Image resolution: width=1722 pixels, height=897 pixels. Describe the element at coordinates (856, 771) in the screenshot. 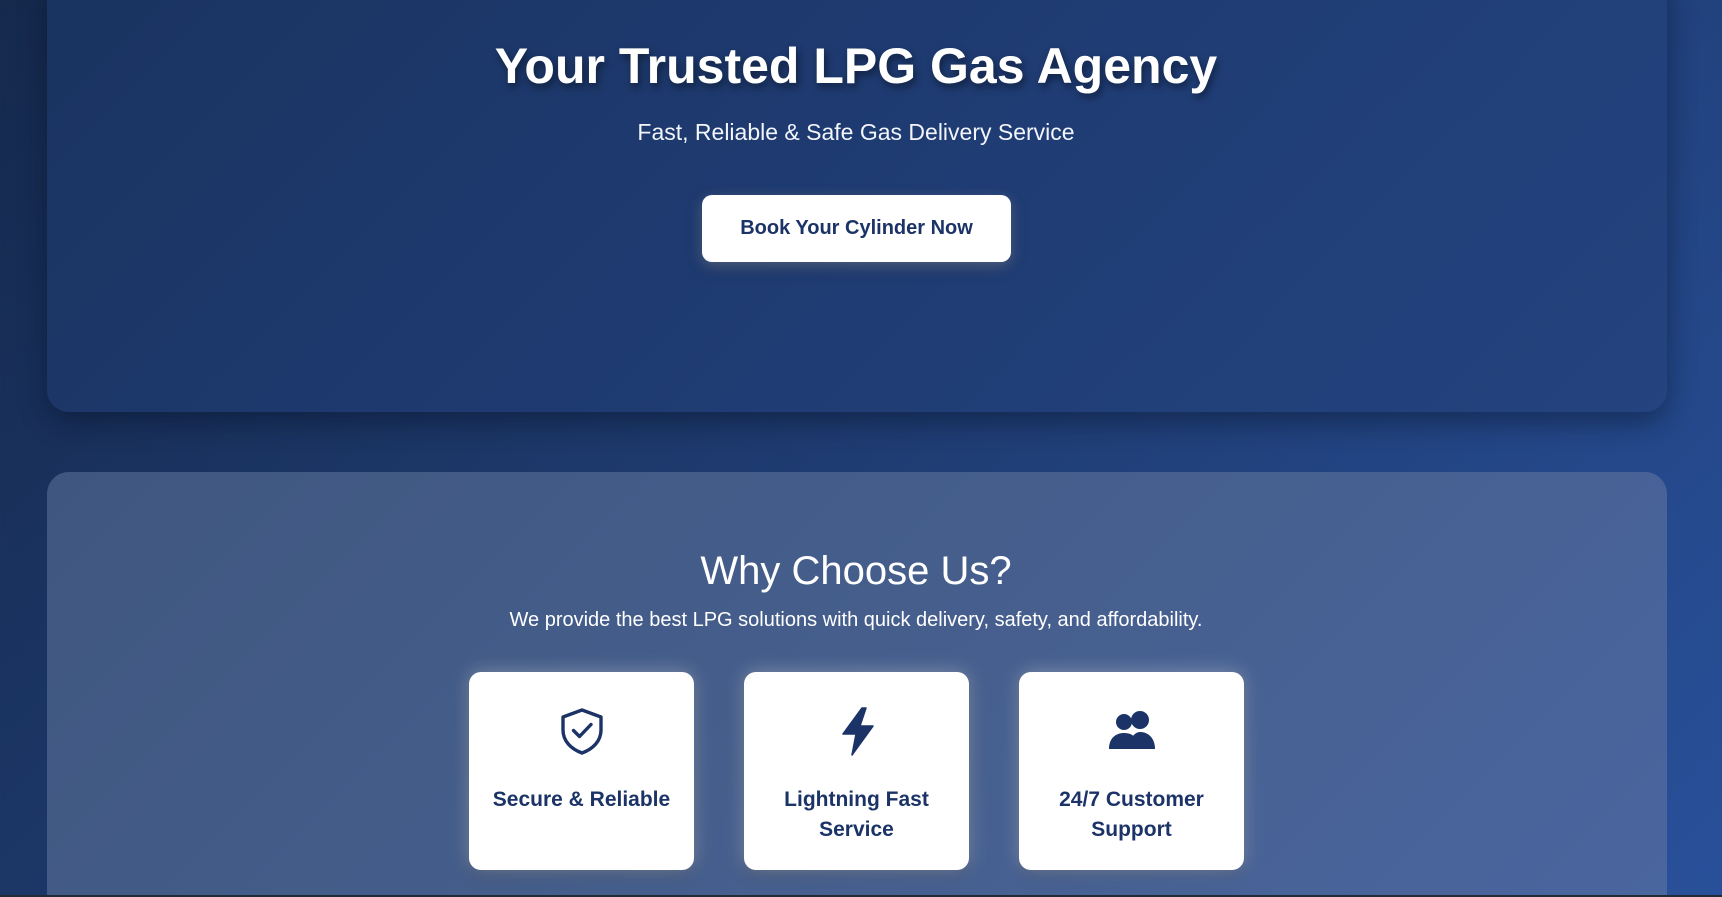

I see `feature-card-fast: Lightning Fast Service` at that location.